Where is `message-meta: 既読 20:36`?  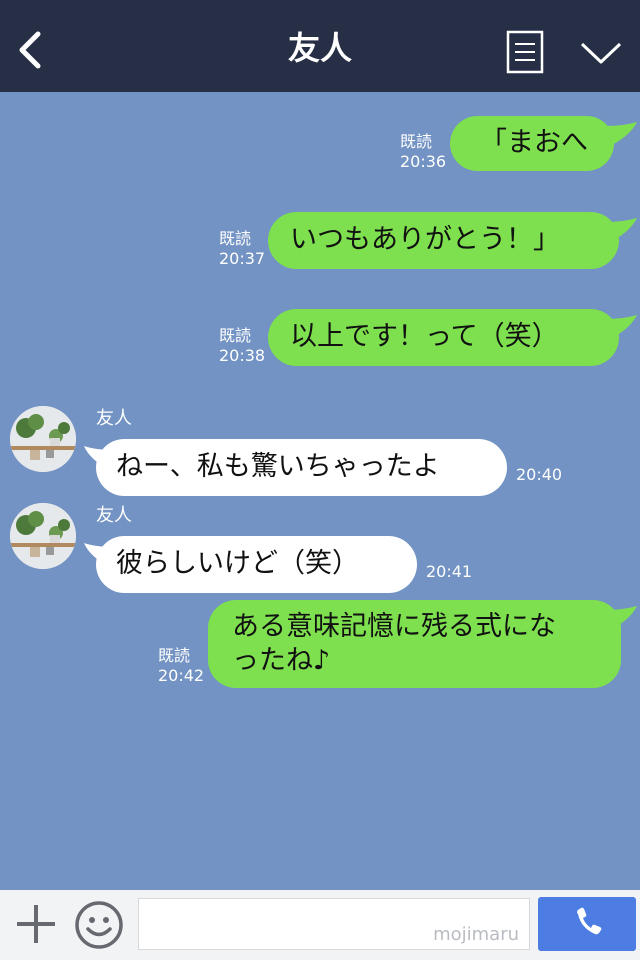
message-meta: 既読 20:36 is located at coordinates (423, 152).